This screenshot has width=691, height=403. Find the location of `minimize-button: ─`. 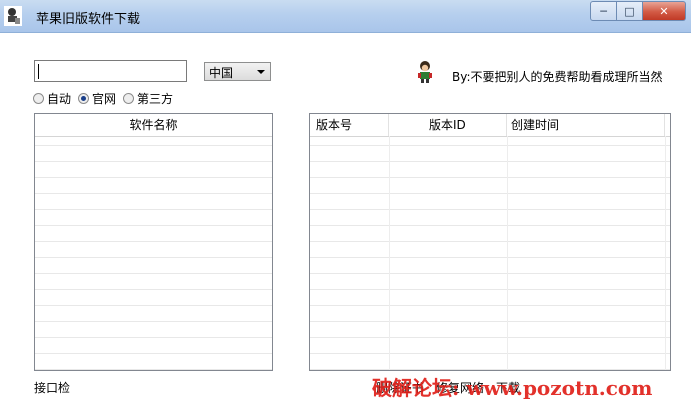

minimize-button: ─ is located at coordinates (603, 11).